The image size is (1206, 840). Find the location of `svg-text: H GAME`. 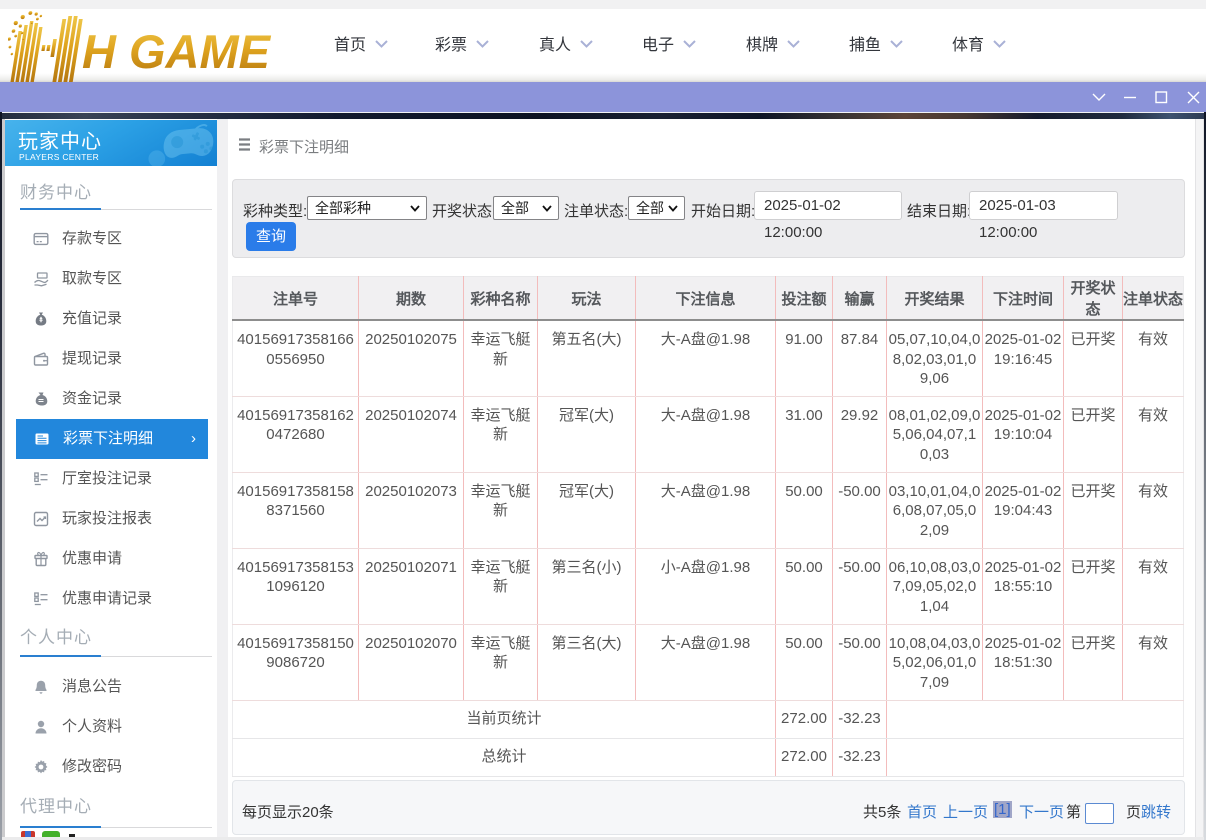

svg-text: H GAME is located at coordinates (177, 51).